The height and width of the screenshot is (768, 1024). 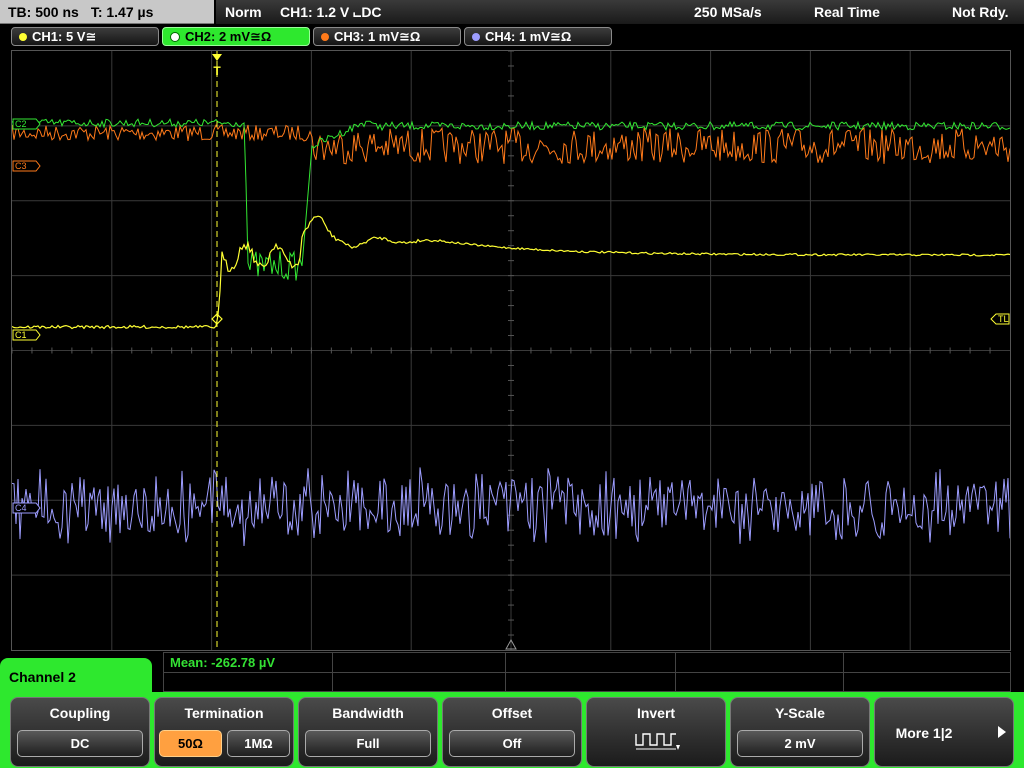 I want to click on termination-50ohm-option: 50Ω, so click(x=190, y=743).